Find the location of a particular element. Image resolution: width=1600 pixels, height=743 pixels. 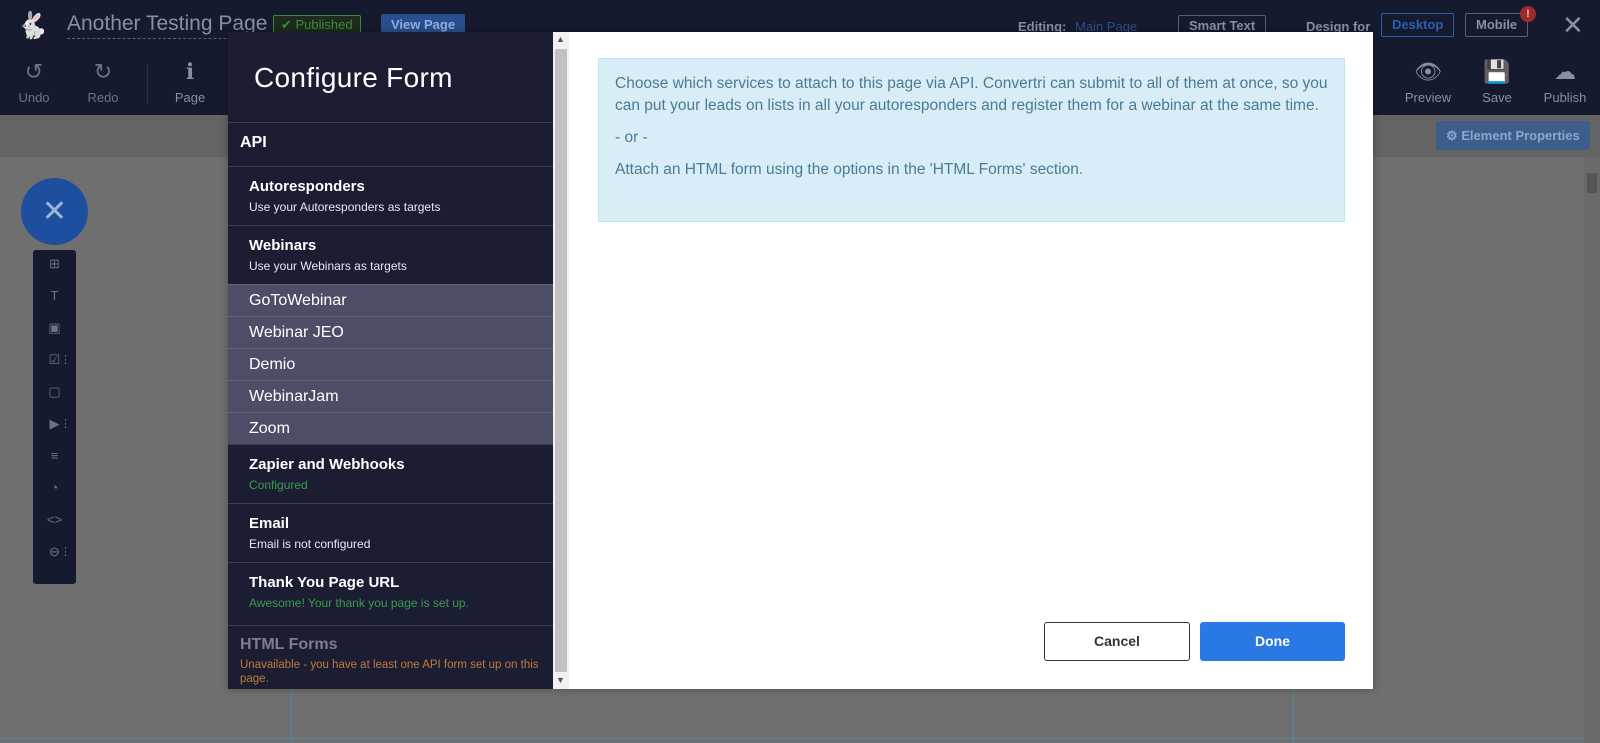

sidebar-item-webinar-jeo: Webinar JEO is located at coordinates (390, 332).